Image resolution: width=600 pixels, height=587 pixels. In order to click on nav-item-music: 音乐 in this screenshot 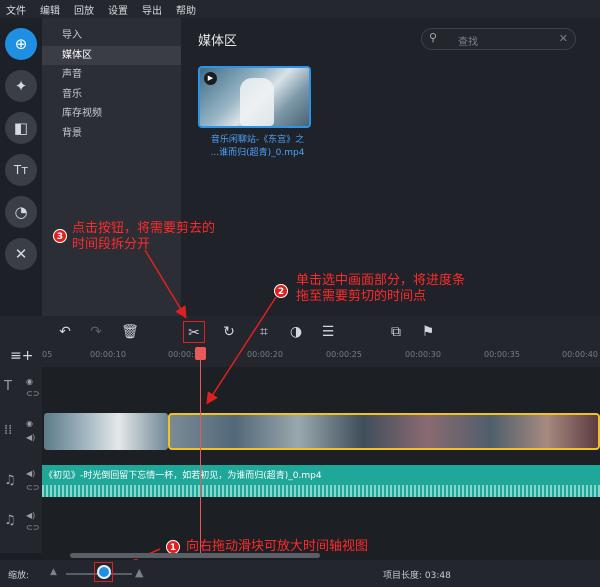, I will do `click(111, 94)`.